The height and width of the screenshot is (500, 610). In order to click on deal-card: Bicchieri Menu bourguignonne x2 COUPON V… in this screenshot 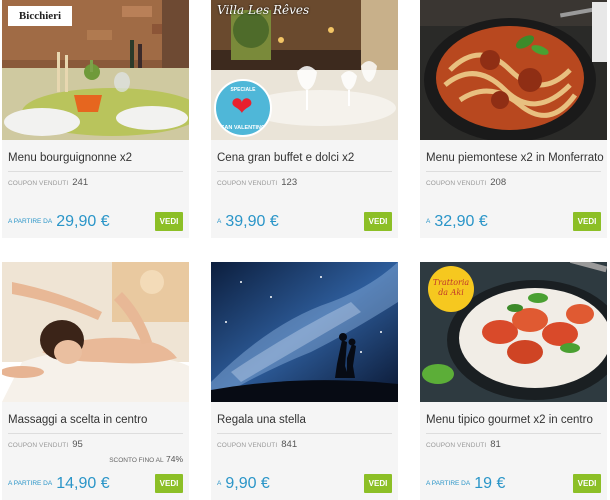, I will do `click(95, 119)`.